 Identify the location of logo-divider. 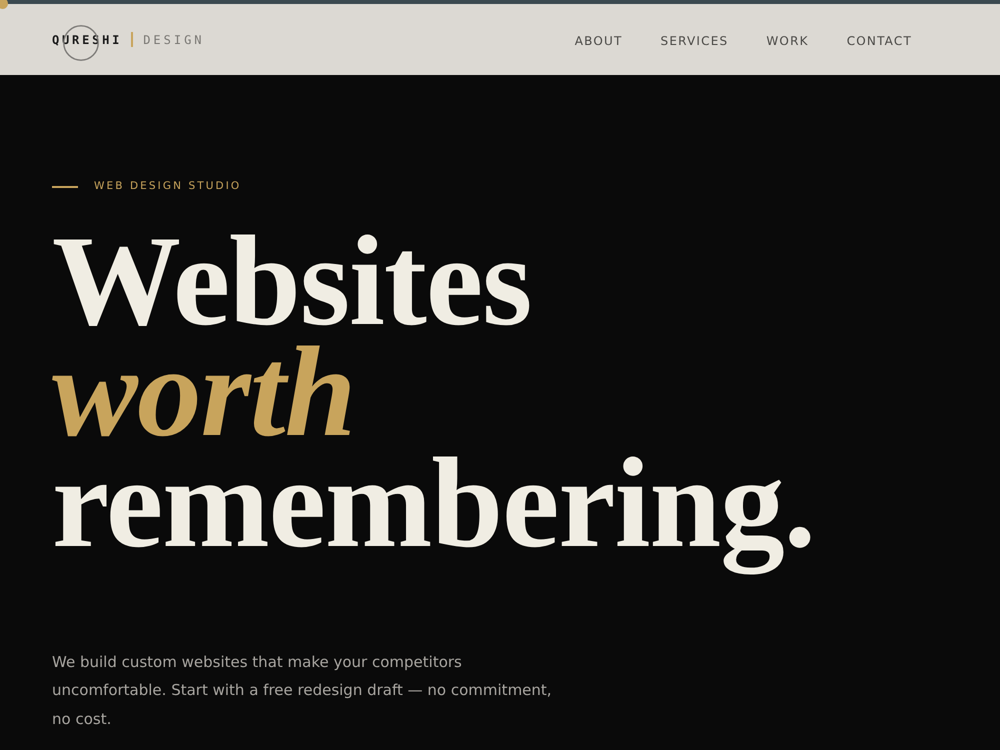
(132, 39).